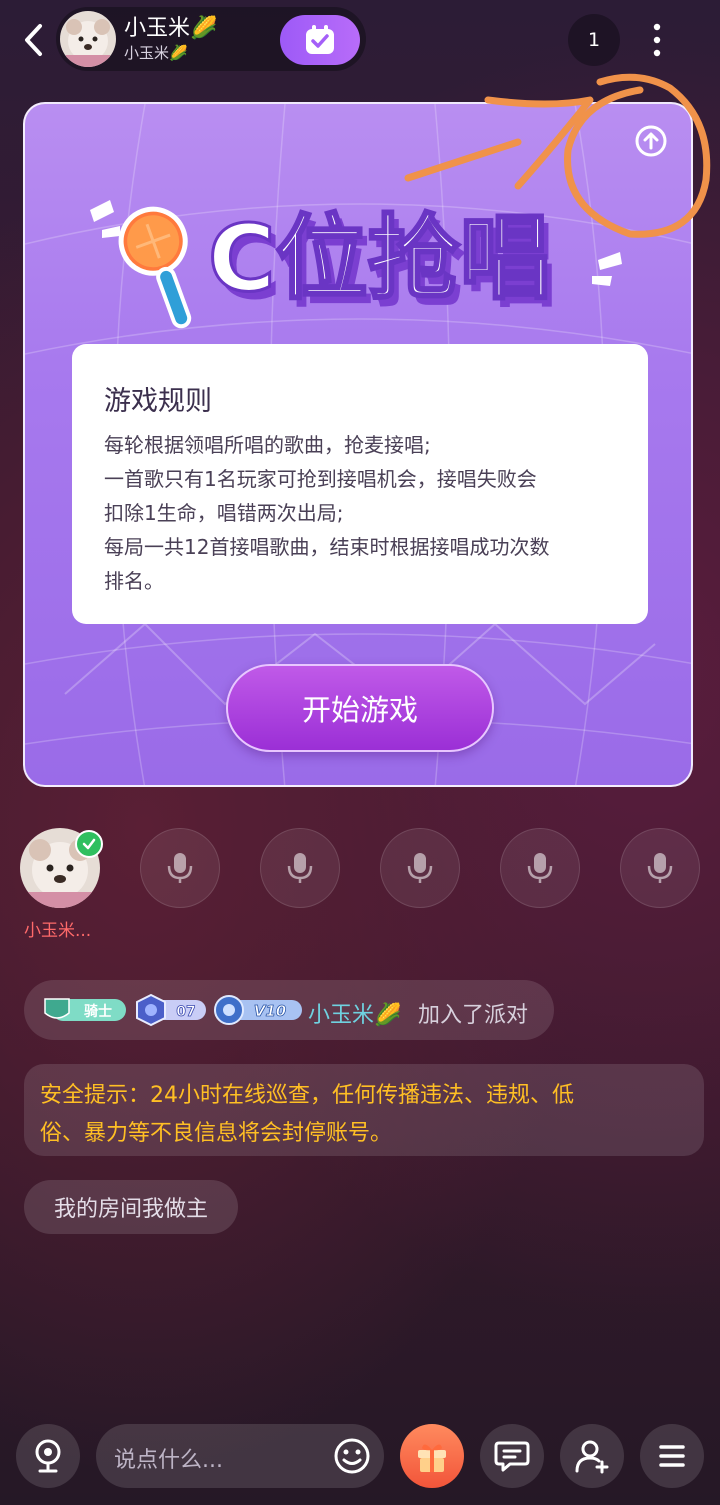 The width and height of the screenshot is (720, 1505). What do you see at coordinates (360, 708) in the screenshot?
I see `start-game-button: 开始游戏` at bounding box center [360, 708].